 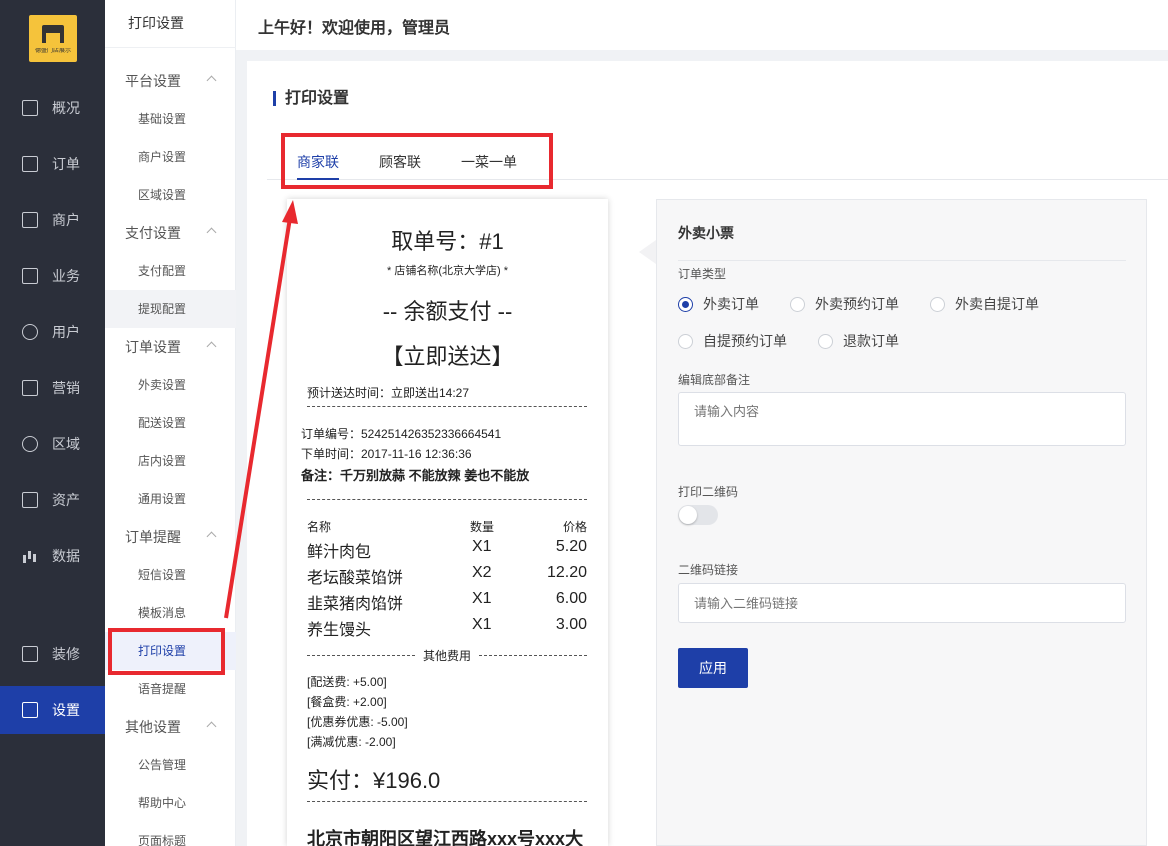 I want to click on annotation-arrow, so click(x=261, y=409).